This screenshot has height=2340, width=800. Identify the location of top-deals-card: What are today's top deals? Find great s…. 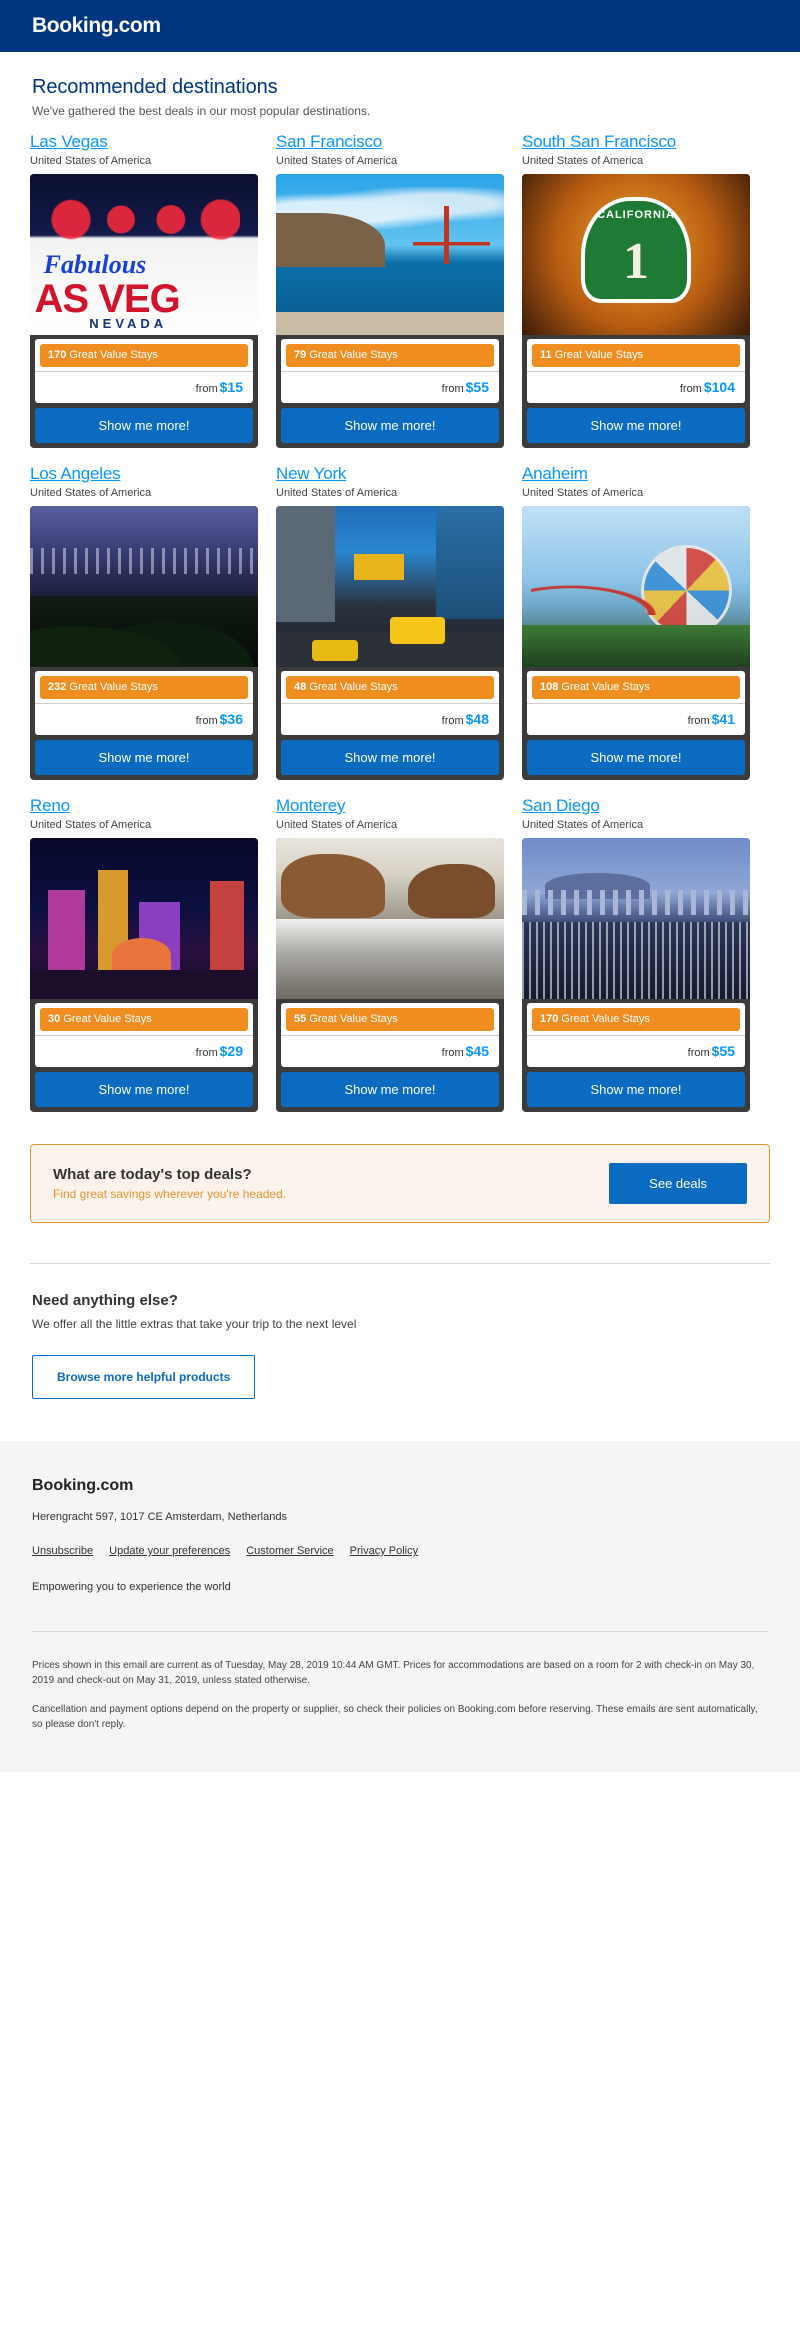
(400, 1183).